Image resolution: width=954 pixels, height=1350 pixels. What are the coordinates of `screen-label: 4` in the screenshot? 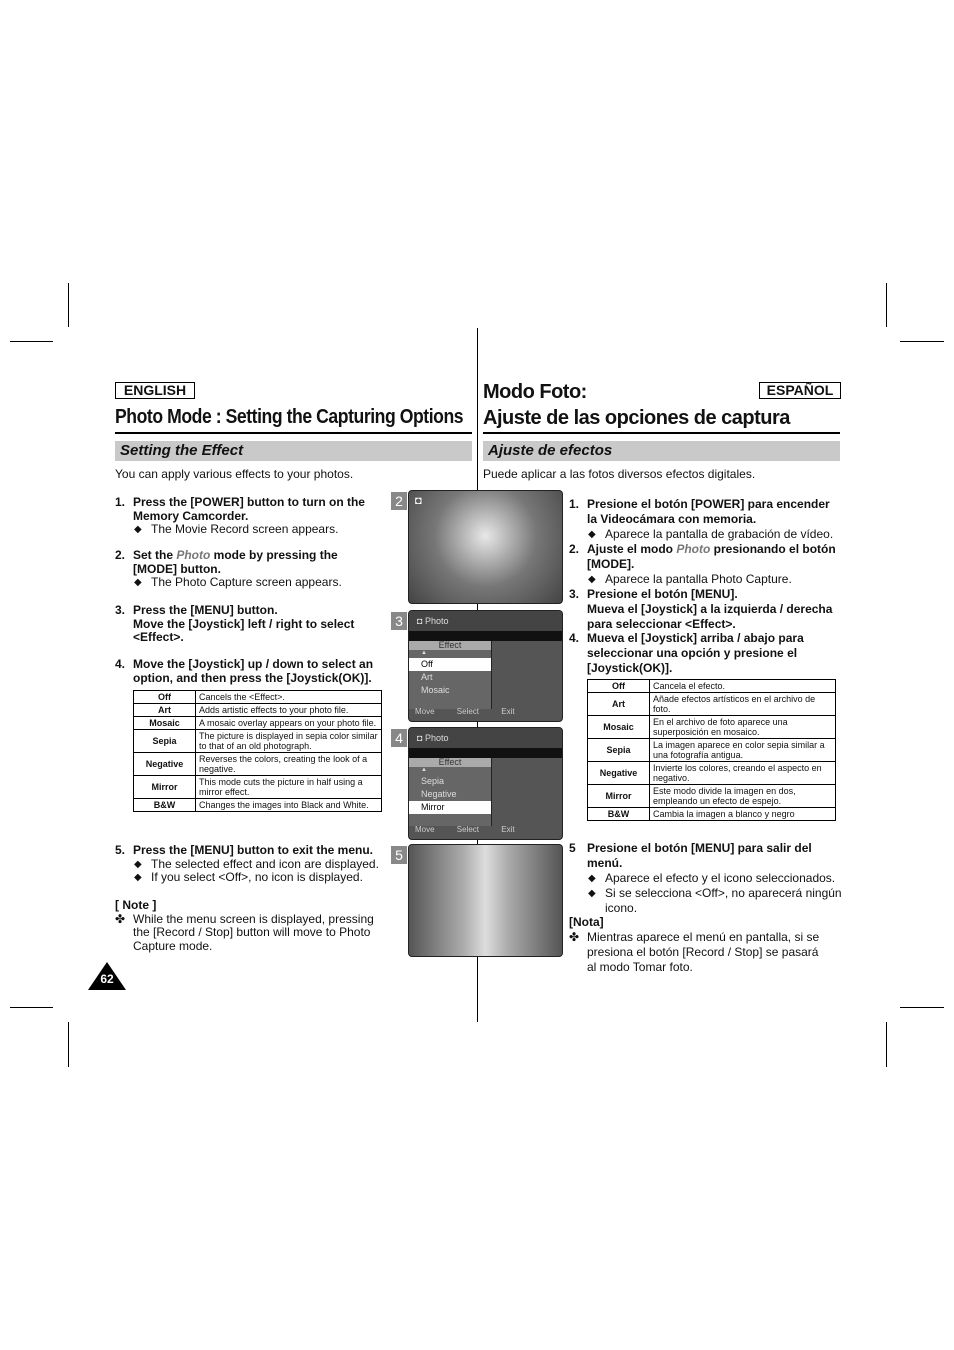 It's located at (399, 738).